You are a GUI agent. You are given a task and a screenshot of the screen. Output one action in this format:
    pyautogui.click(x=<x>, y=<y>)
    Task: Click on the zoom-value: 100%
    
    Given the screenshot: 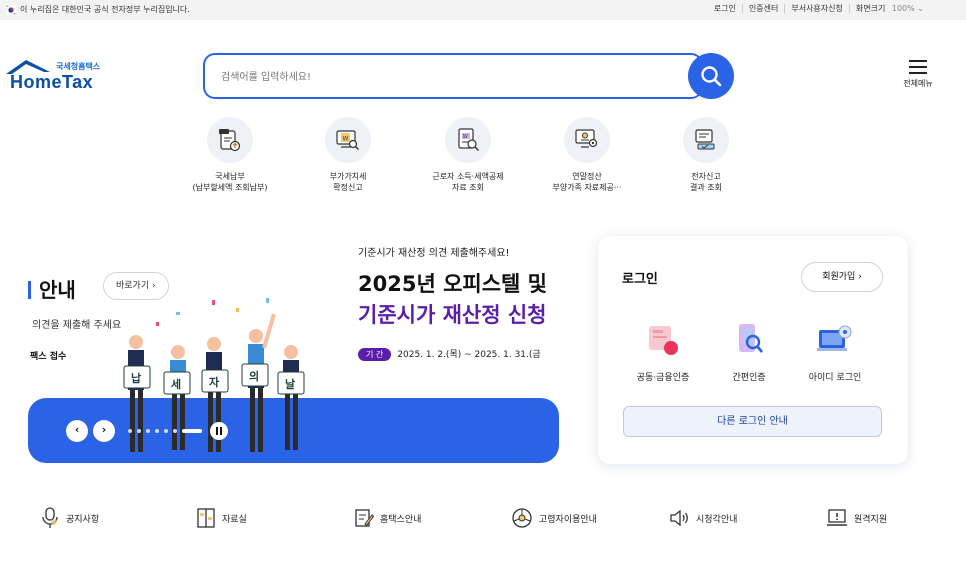 What is the action you would take?
    pyautogui.click(x=903, y=8)
    